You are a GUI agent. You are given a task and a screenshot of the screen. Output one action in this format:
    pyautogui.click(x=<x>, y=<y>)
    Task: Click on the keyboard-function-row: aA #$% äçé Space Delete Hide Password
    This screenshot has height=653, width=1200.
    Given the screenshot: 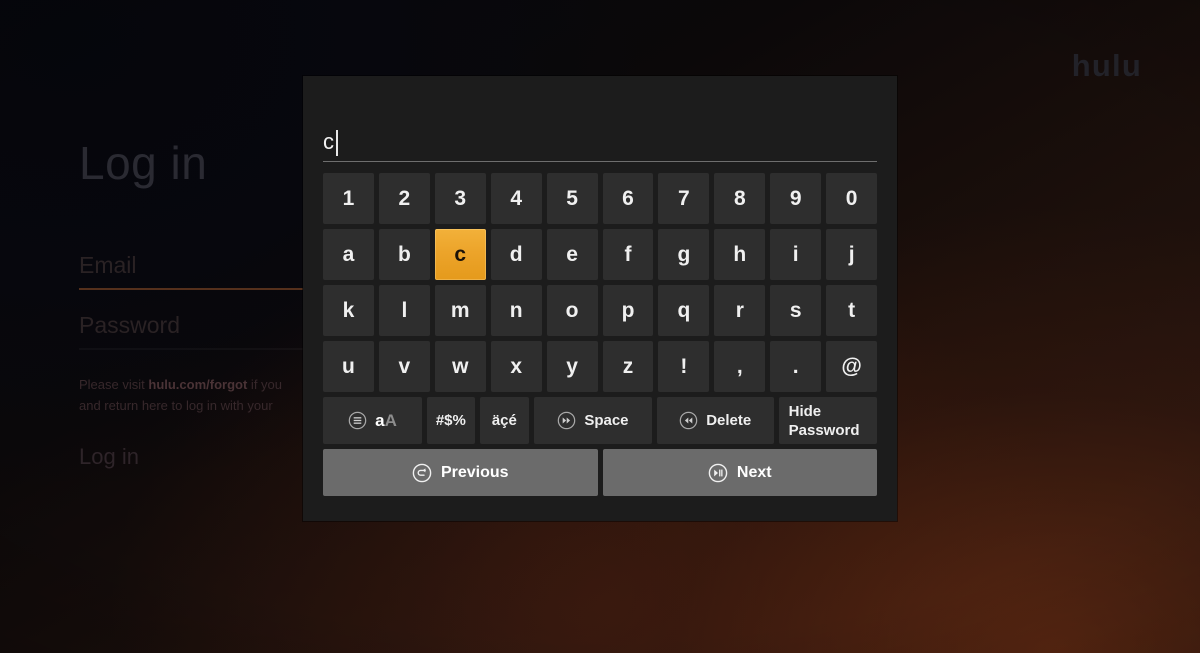 What is the action you would take?
    pyautogui.click(x=600, y=420)
    